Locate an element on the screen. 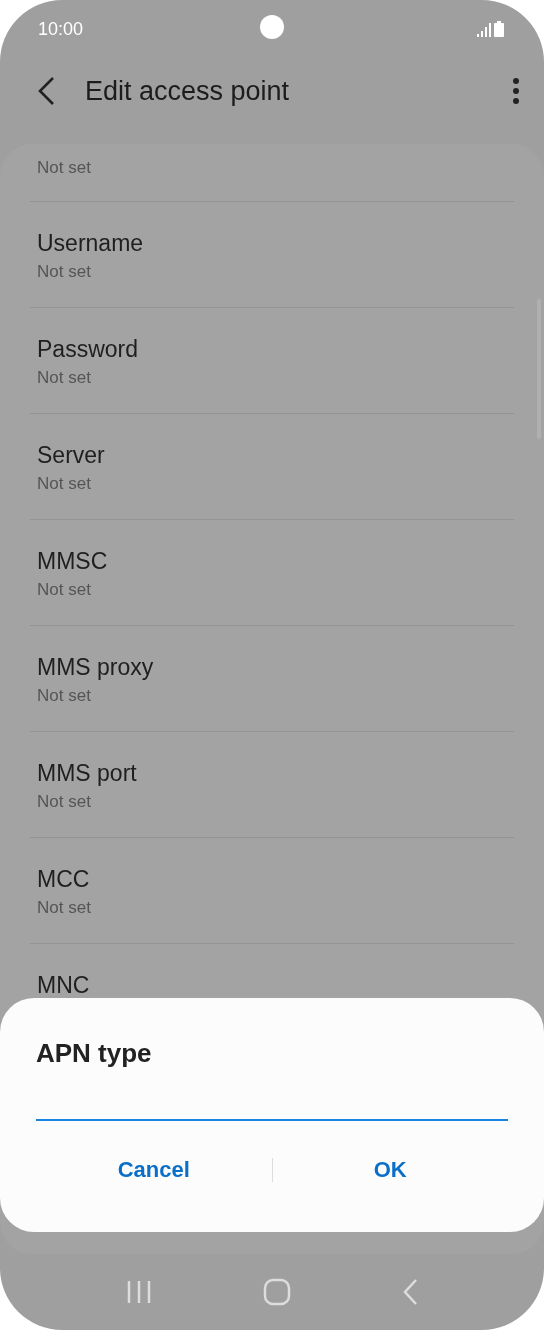  home-icon is located at coordinates (277, 1292).